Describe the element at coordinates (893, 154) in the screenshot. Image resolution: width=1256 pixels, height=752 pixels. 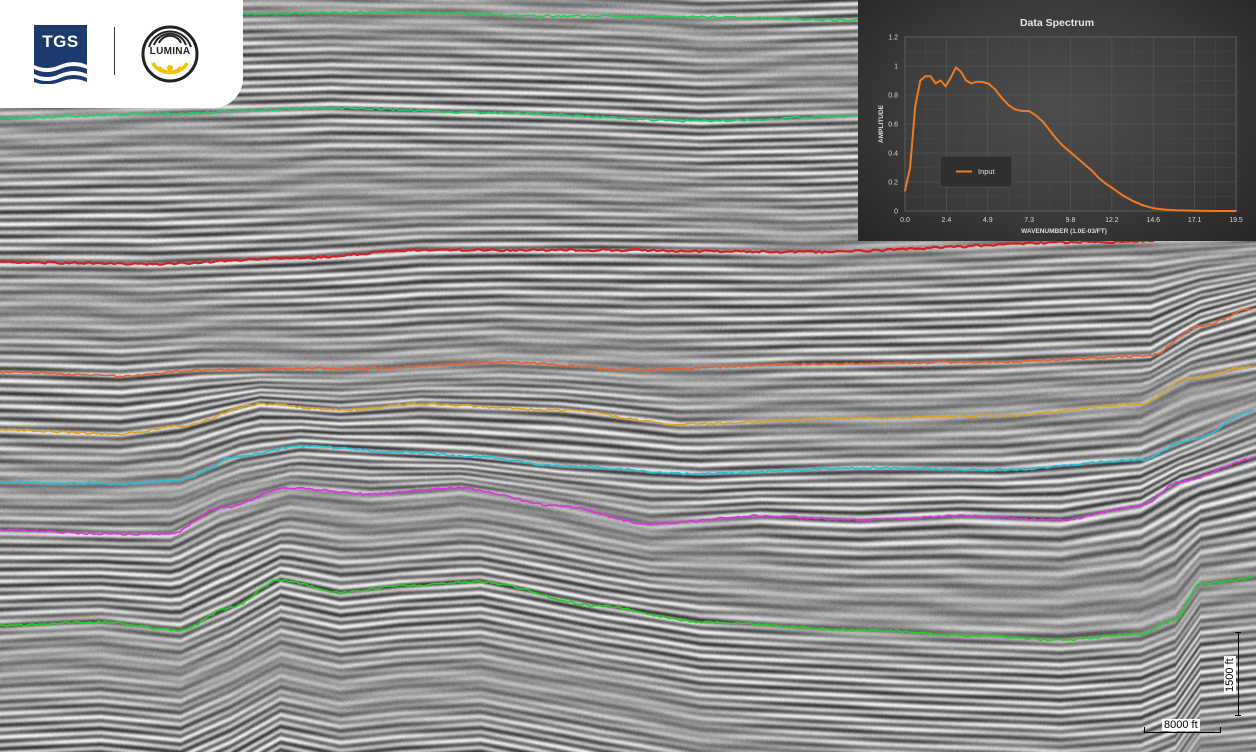
I see `y-tick-label: 0.4` at that location.